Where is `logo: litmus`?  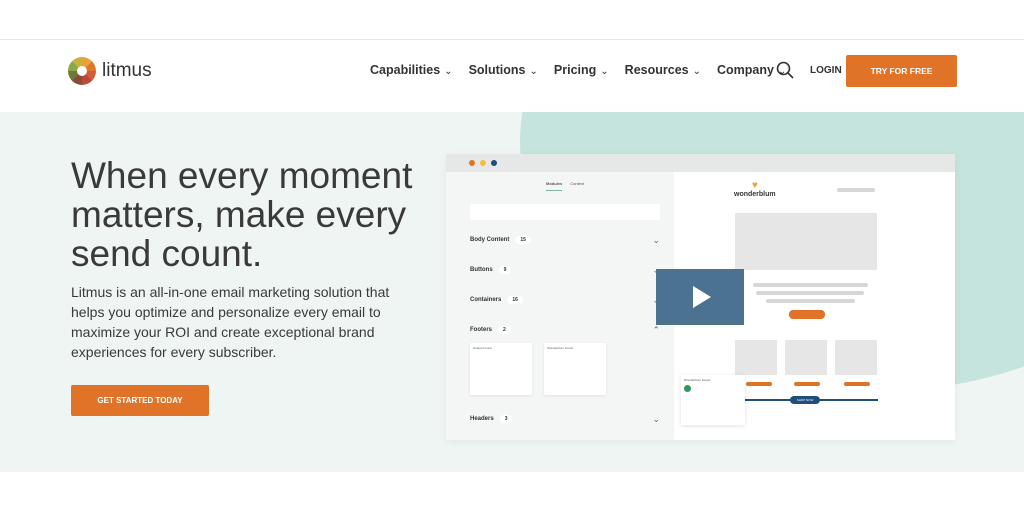 logo: litmus is located at coordinates (110, 71).